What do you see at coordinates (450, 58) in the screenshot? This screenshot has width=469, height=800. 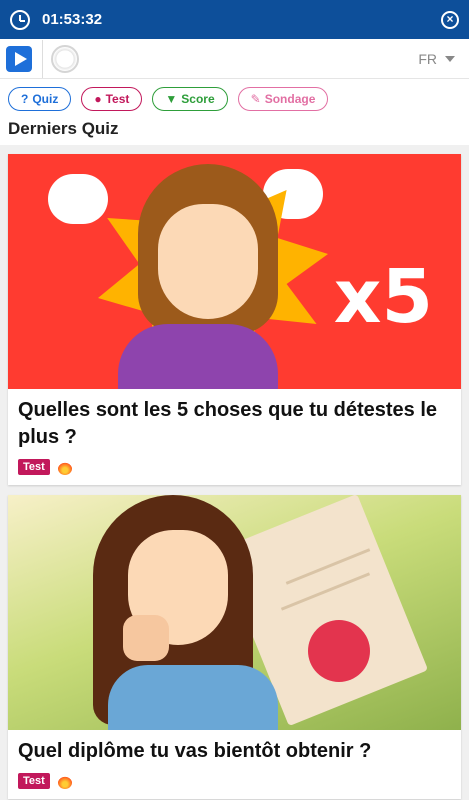 I see `chevron-down-icon` at bounding box center [450, 58].